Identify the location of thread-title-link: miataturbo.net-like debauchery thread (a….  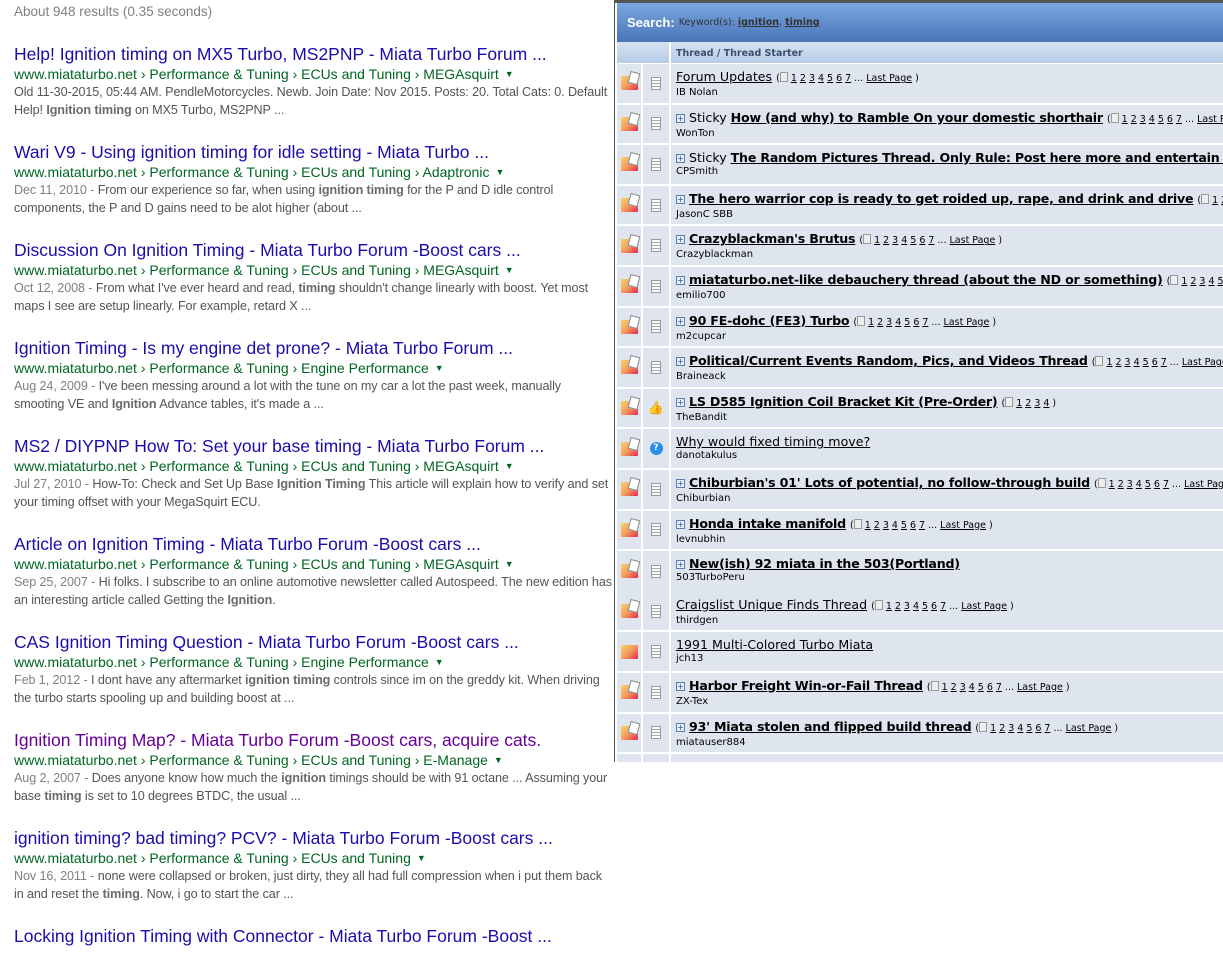
(926, 279).